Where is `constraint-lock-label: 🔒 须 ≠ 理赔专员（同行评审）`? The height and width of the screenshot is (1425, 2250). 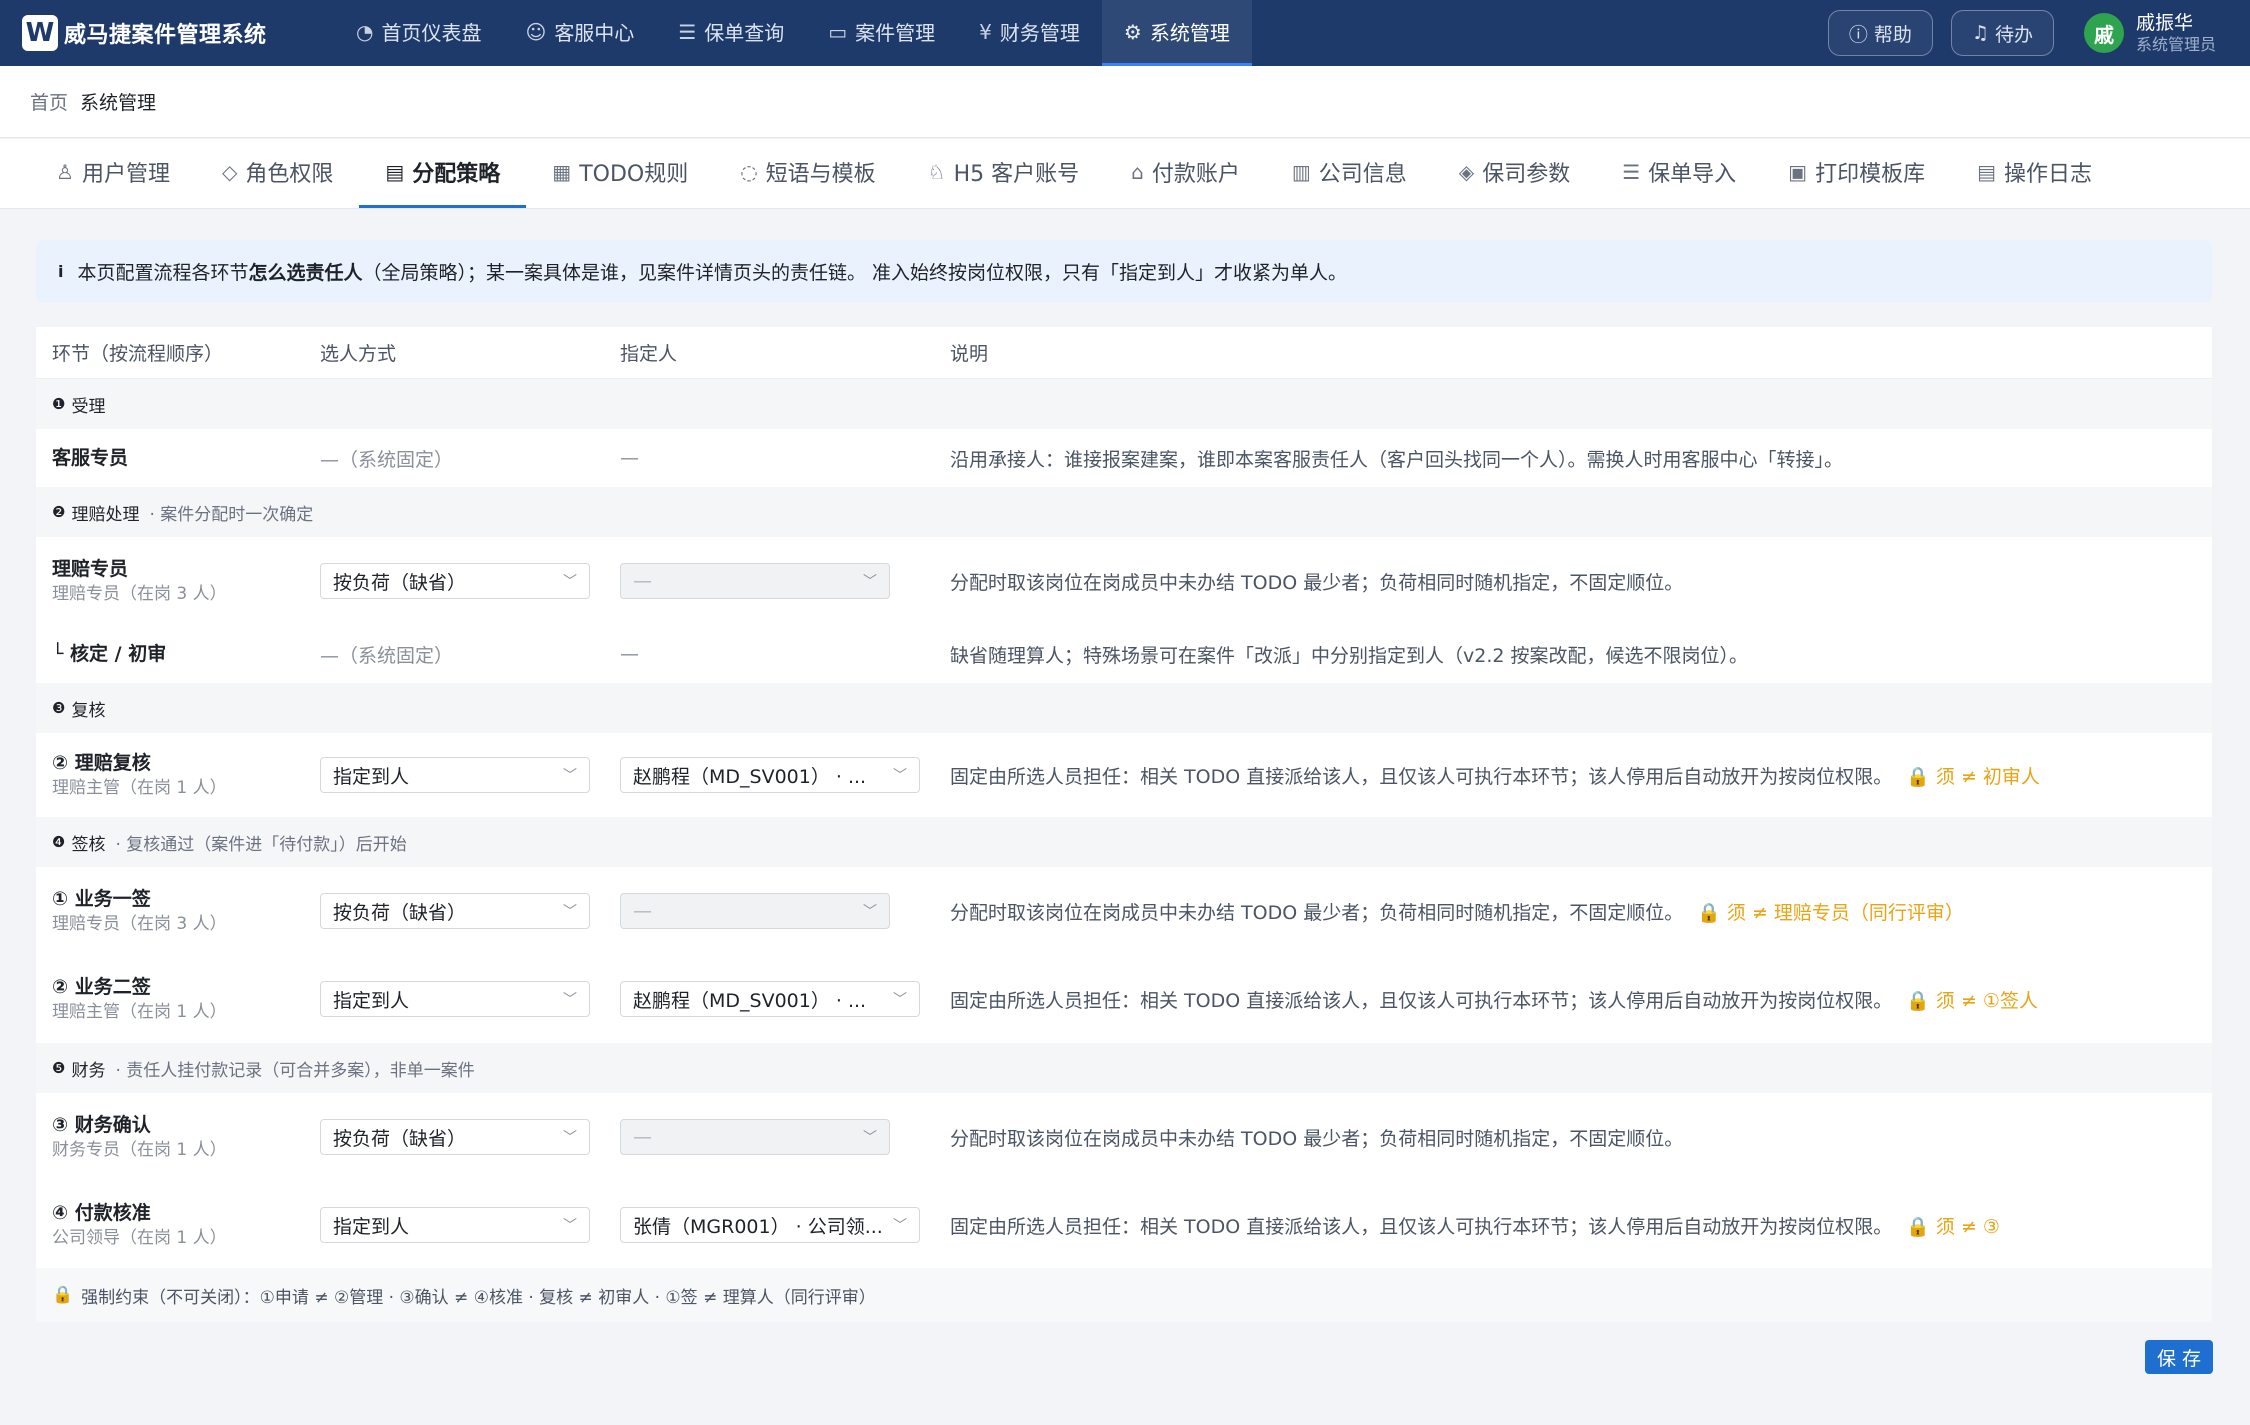 constraint-lock-label: 🔒 须 ≠ 理赔专员（同行评审） is located at coordinates (1830, 912).